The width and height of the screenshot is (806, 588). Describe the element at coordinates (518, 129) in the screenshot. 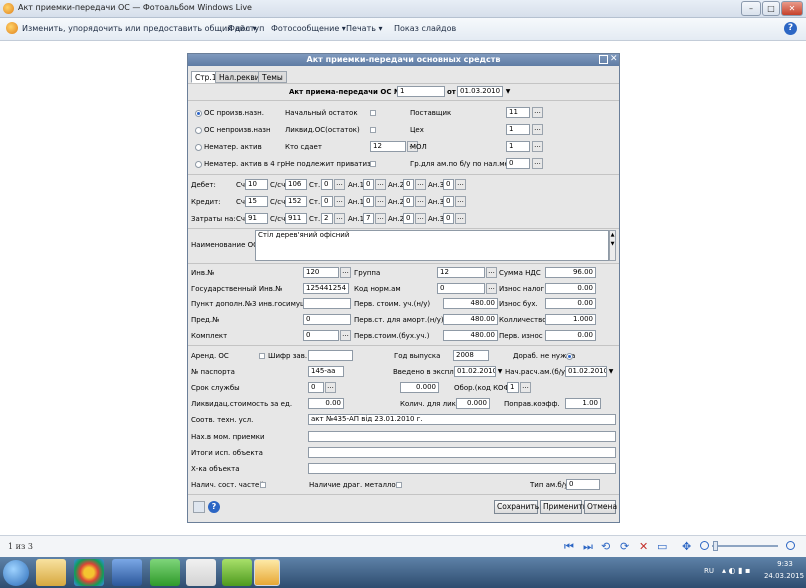

I see `workshop-input: 1` at that location.